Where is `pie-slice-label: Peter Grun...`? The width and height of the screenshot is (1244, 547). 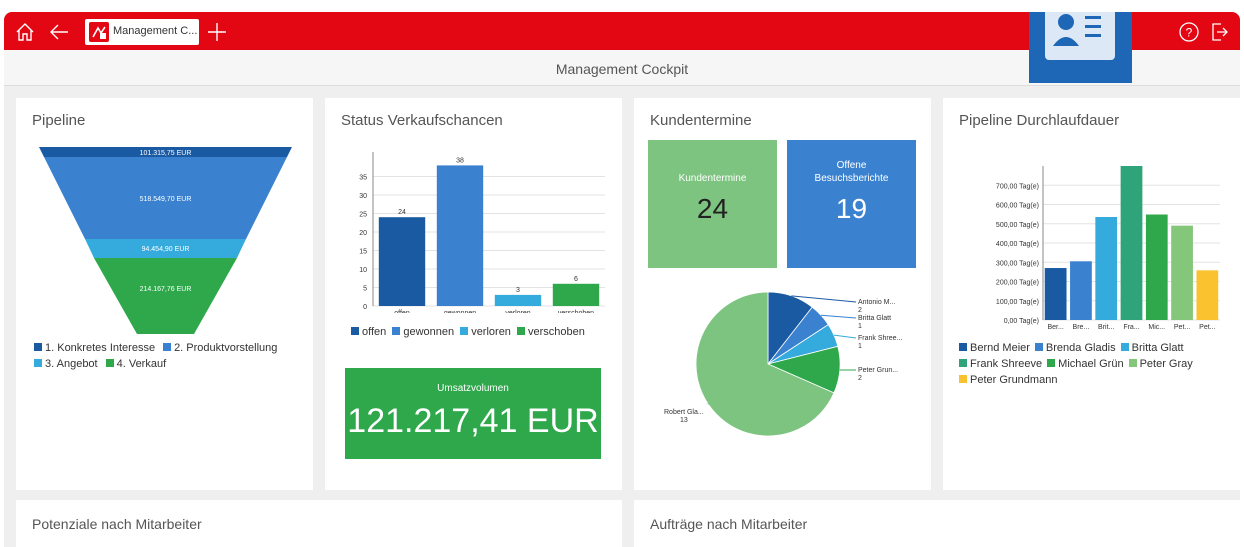
pie-slice-label: Peter Grun... is located at coordinates (878, 370).